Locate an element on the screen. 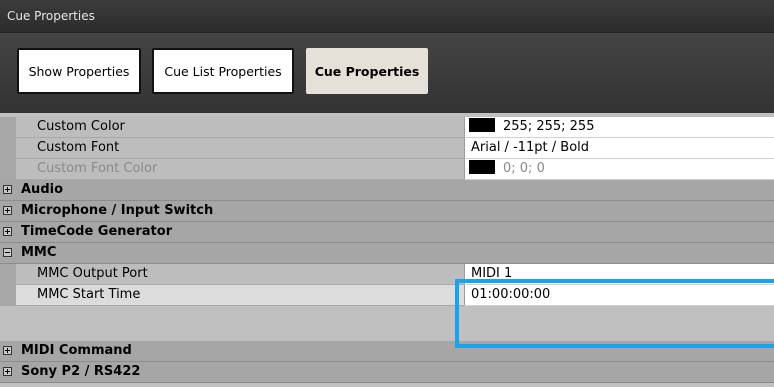  category-timecode-generator: TimeCode Generator is located at coordinates (387, 232).